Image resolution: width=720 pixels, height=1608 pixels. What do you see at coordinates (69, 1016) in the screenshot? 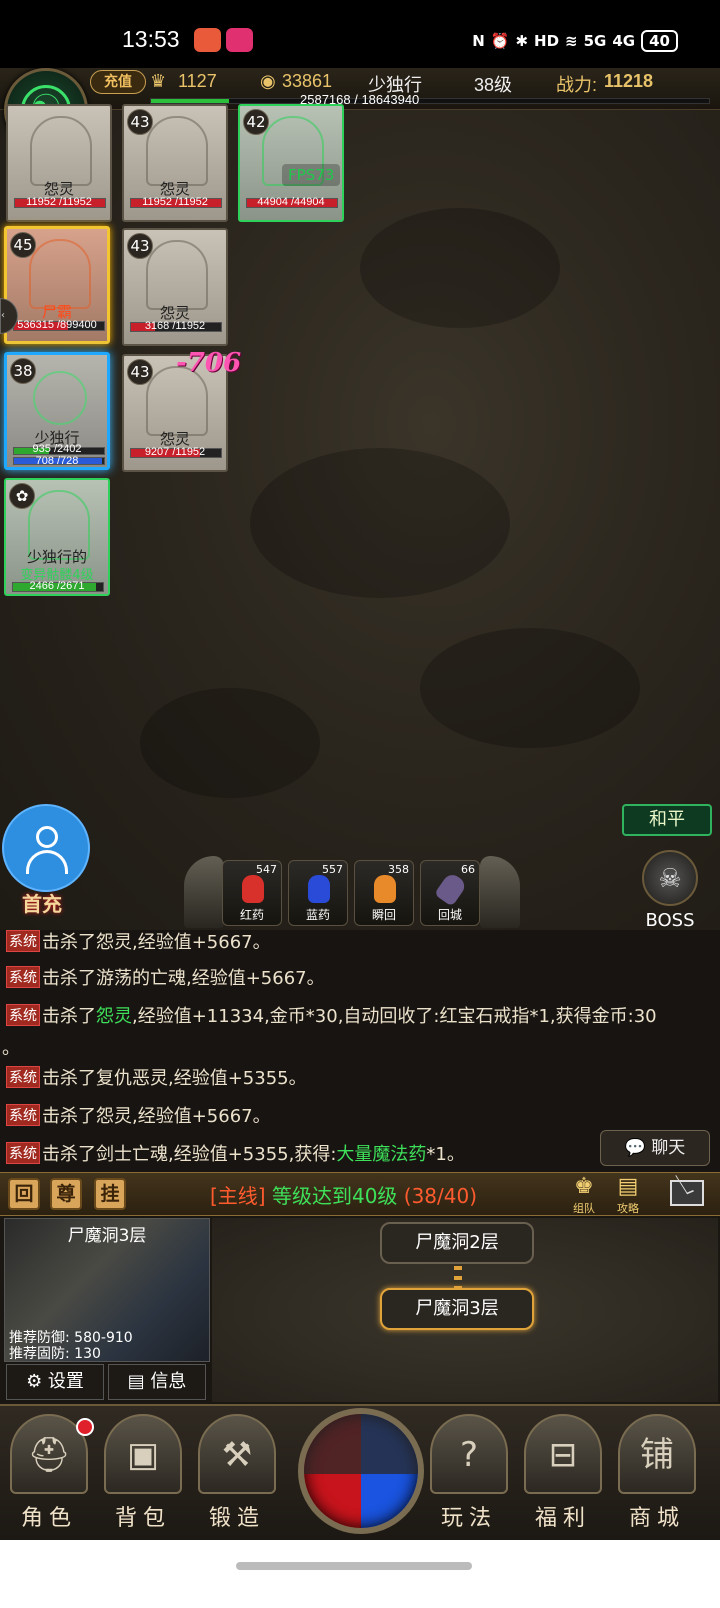
I see `chat-text: 击杀了` at bounding box center [69, 1016].